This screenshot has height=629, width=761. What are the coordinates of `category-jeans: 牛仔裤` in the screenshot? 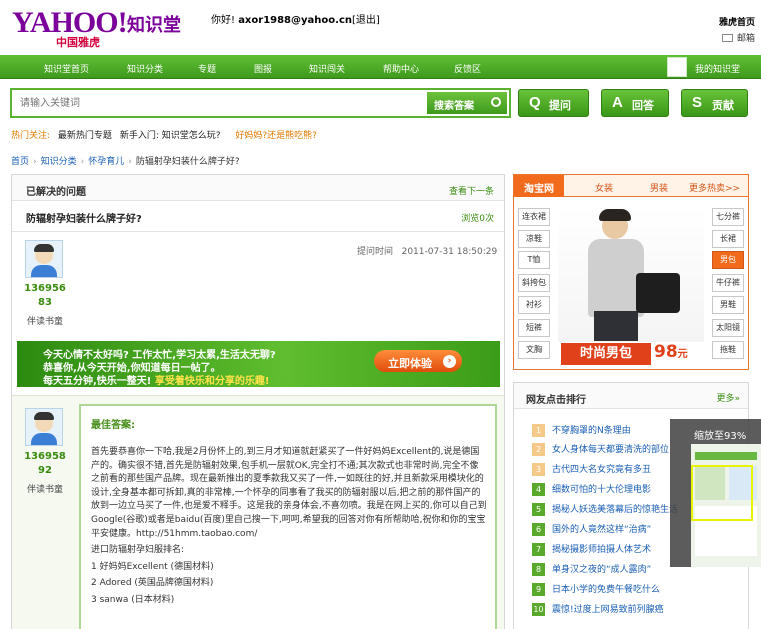 It's located at (728, 283).